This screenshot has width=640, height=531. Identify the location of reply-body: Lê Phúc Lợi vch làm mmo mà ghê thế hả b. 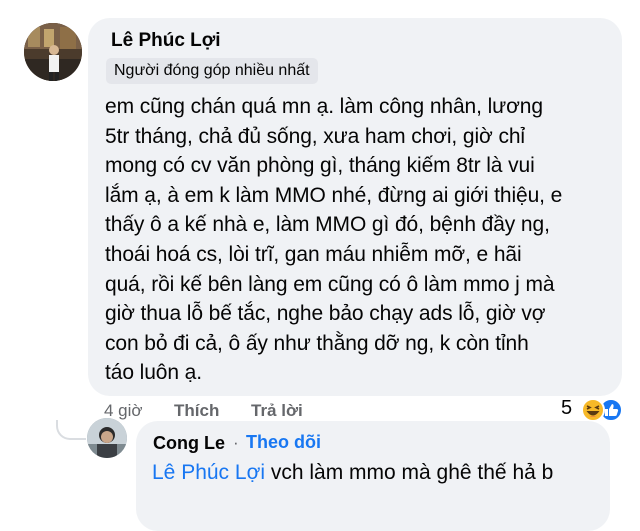
(352, 473).